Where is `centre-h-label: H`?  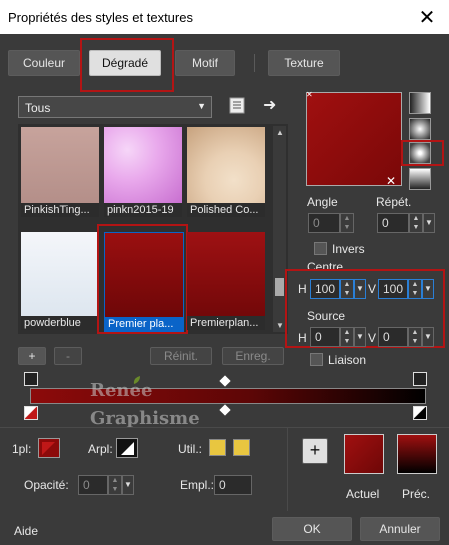
centre-h-label: H is located at coordinates (302, 289).